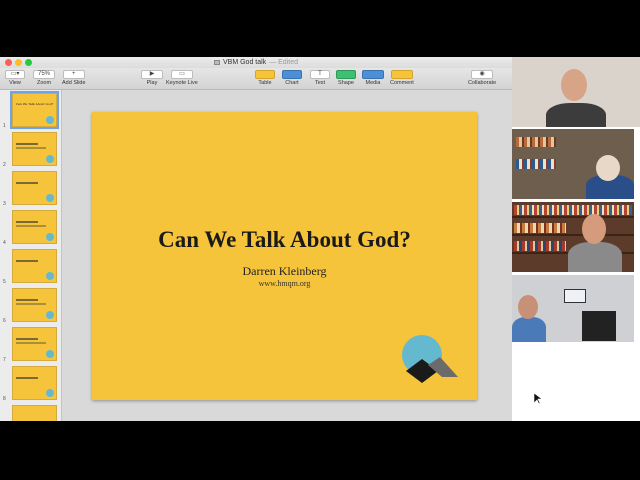 This screenshot has height=480, width=640. I want to click on play-button: ▶ Play, so click(152, 78).